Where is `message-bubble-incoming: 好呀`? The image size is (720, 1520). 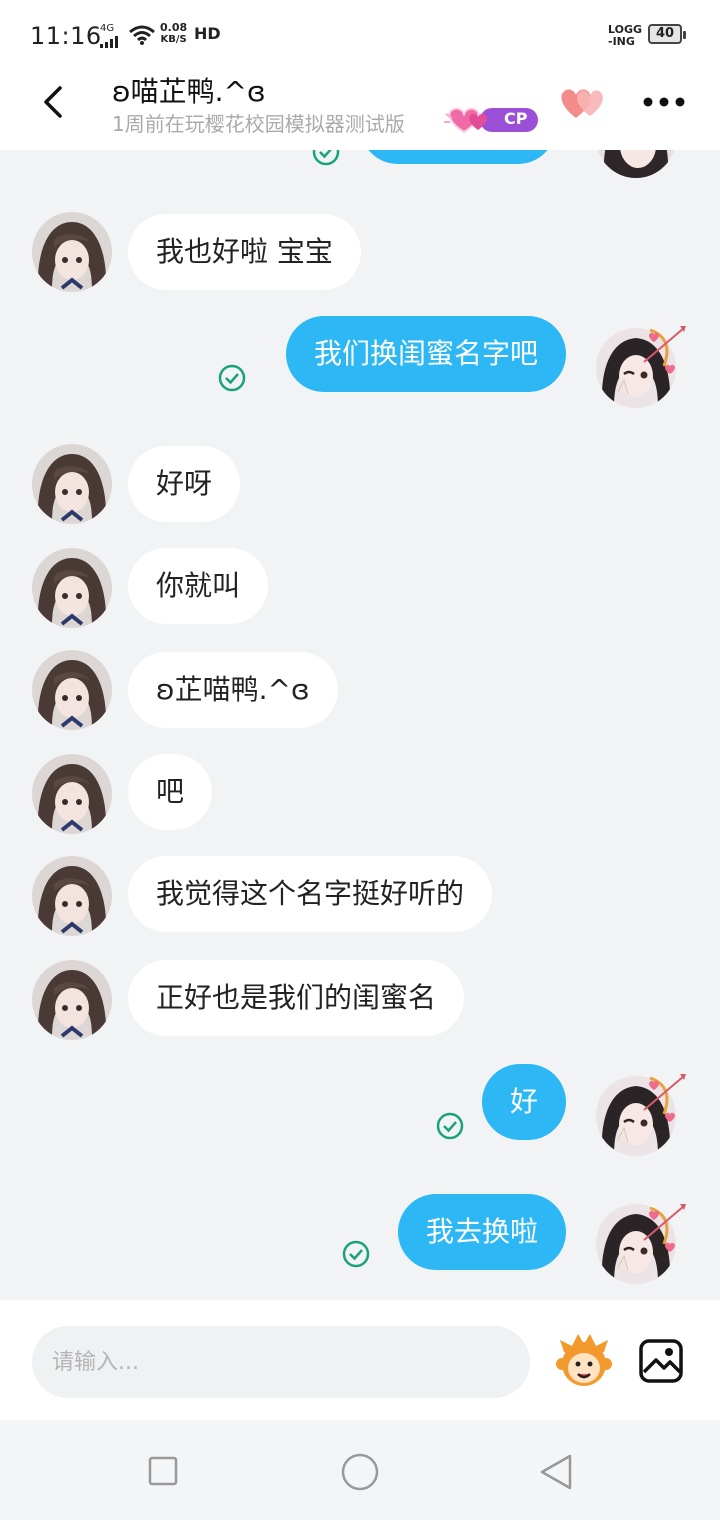
message-bubble-incoming: 好呀 is located at coordinates (184, 484).